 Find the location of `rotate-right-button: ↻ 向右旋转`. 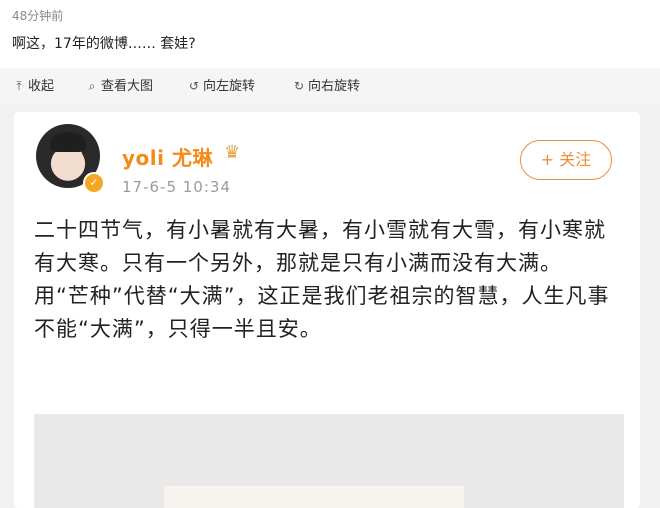

rotate-right-button: ↻ 向右旋转 is located at coordinates (326, 86).